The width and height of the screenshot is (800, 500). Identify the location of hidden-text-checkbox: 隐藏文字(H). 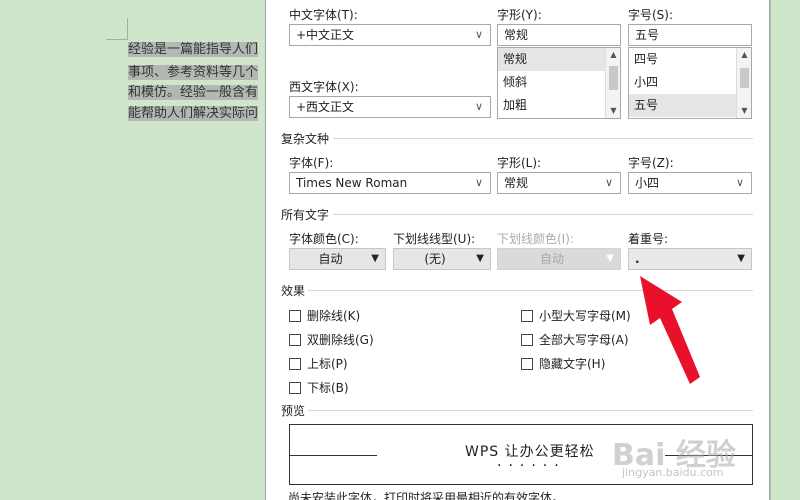
(563, 363).